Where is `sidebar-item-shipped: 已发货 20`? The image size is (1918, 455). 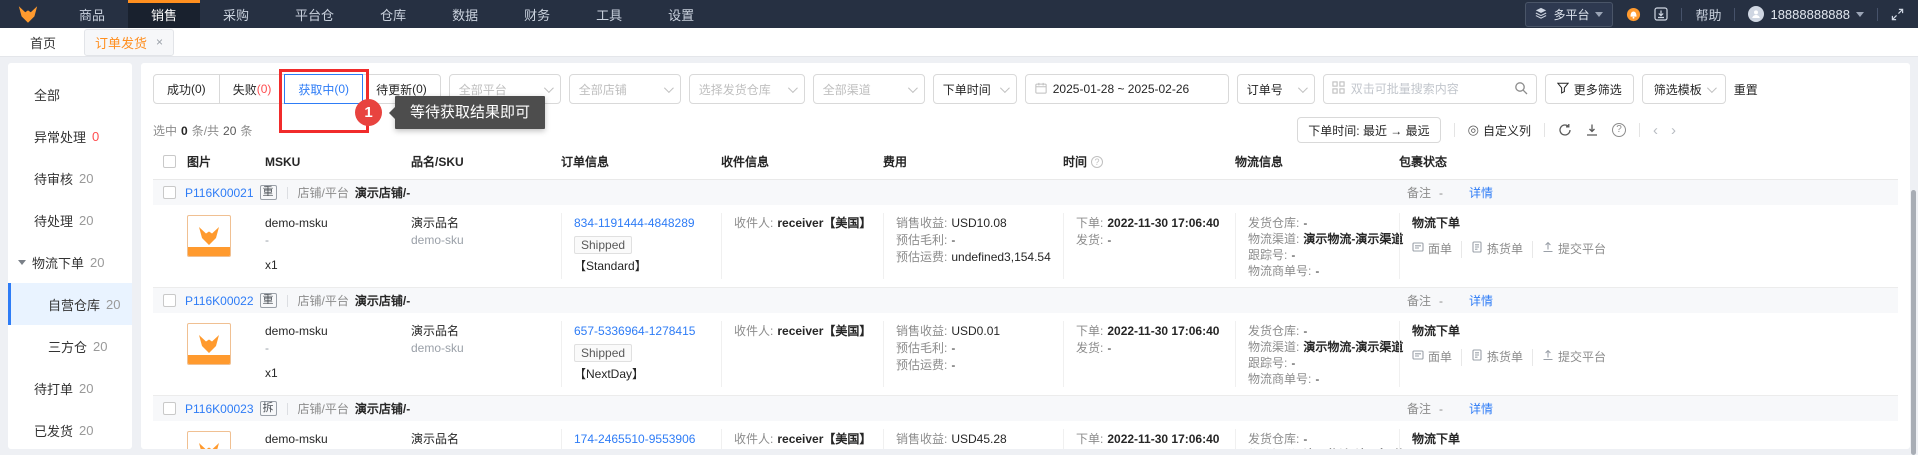 sidebar-item-shipped: 已发货 20 is located at coordinates (70, 430).